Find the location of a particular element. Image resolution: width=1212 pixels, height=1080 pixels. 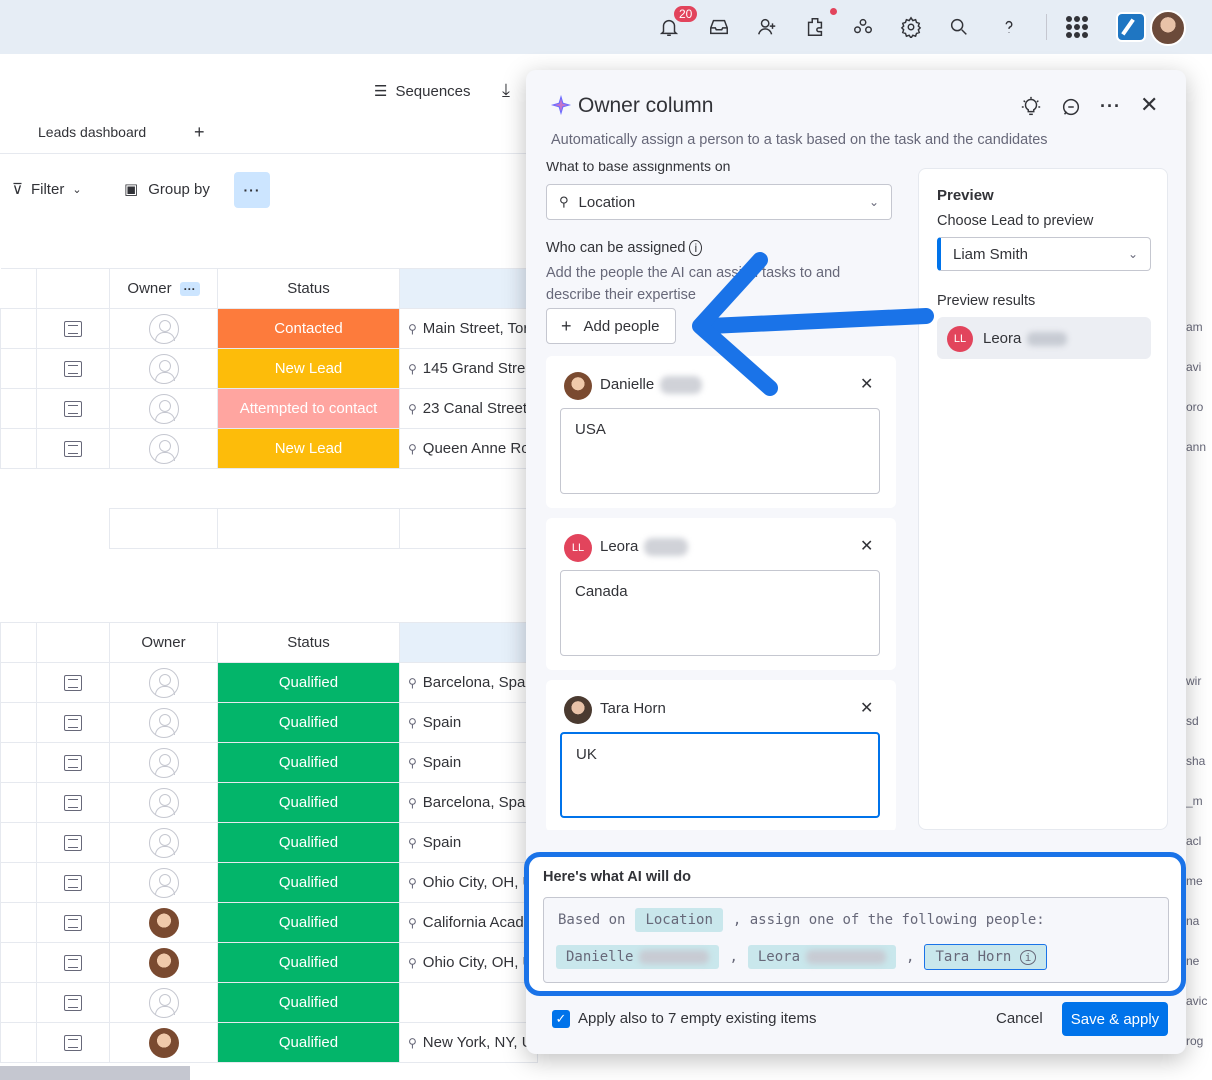

workspace-logo is located at coordinates (1131, 27).